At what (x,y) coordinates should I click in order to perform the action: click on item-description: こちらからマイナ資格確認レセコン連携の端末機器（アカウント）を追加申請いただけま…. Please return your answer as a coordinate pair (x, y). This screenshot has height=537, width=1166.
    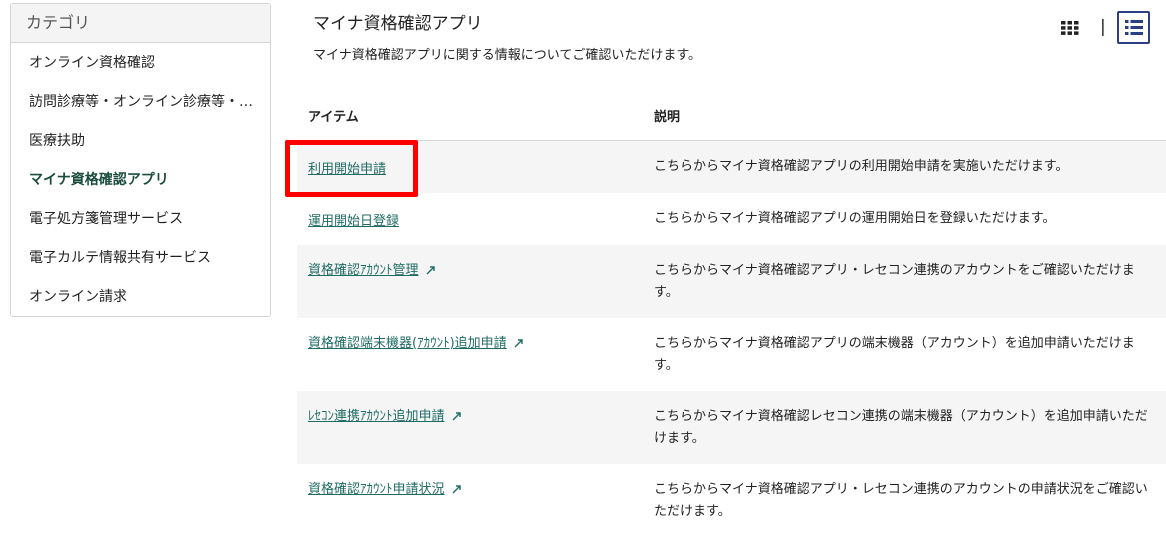
    Looking at the image, I should click on (901, 427).